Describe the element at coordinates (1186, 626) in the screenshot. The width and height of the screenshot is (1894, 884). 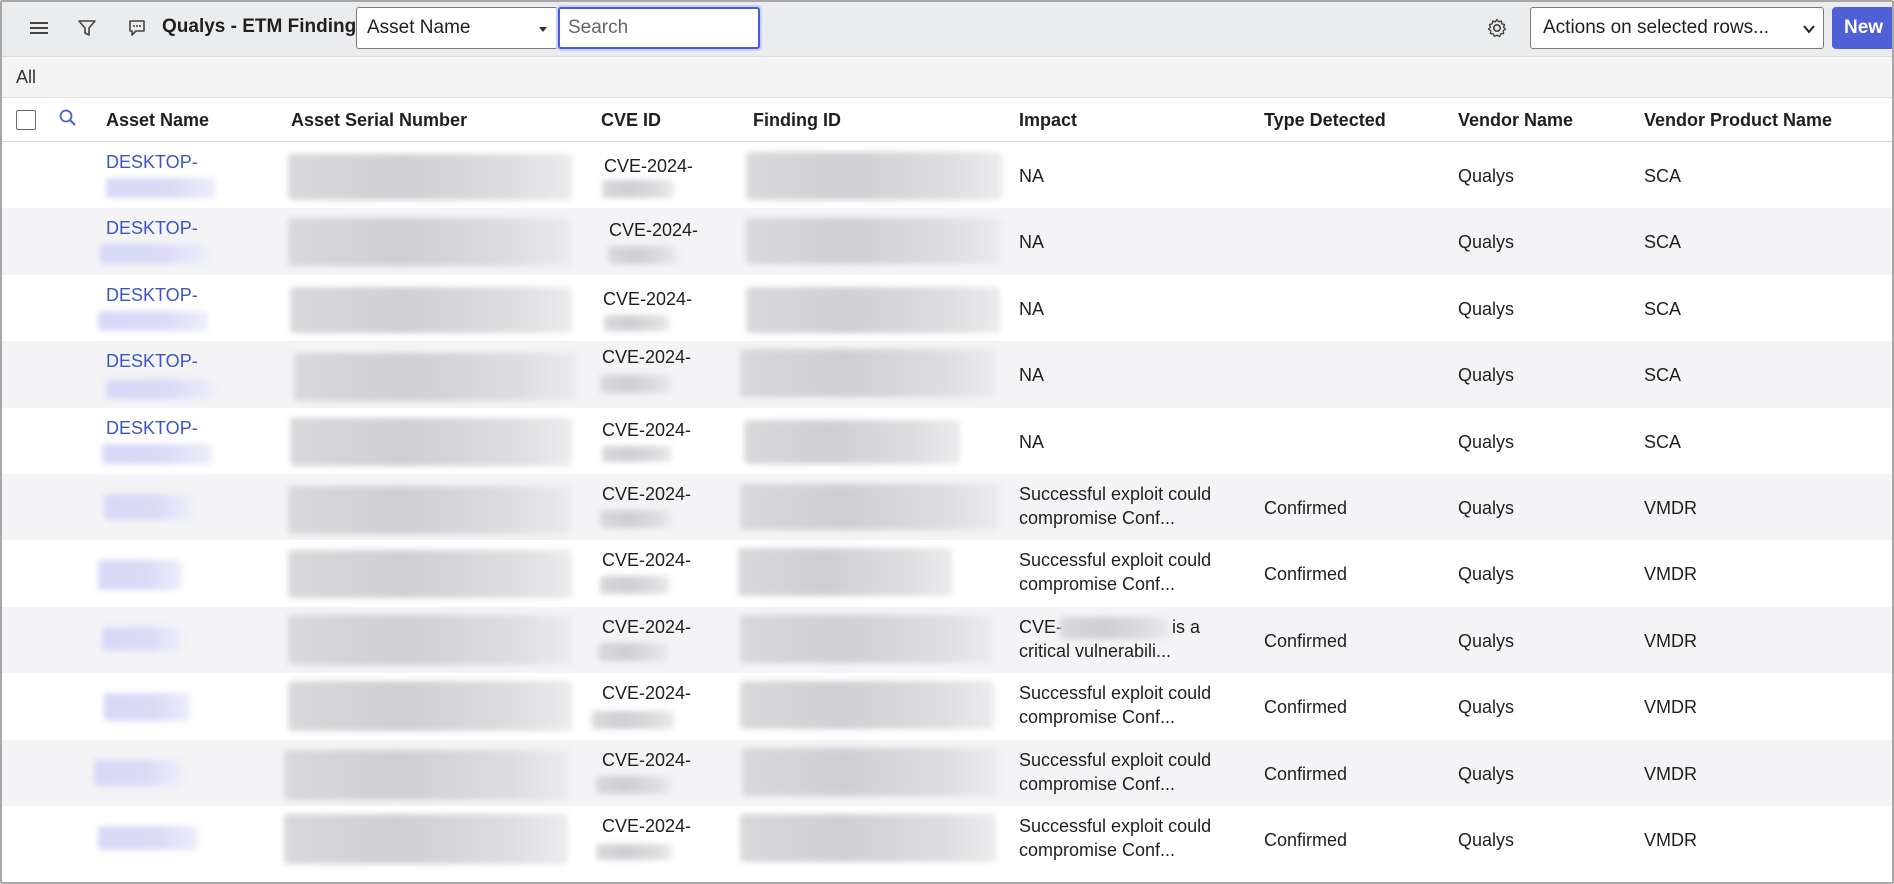
I see `impact-text-suffix: is a` at that location.